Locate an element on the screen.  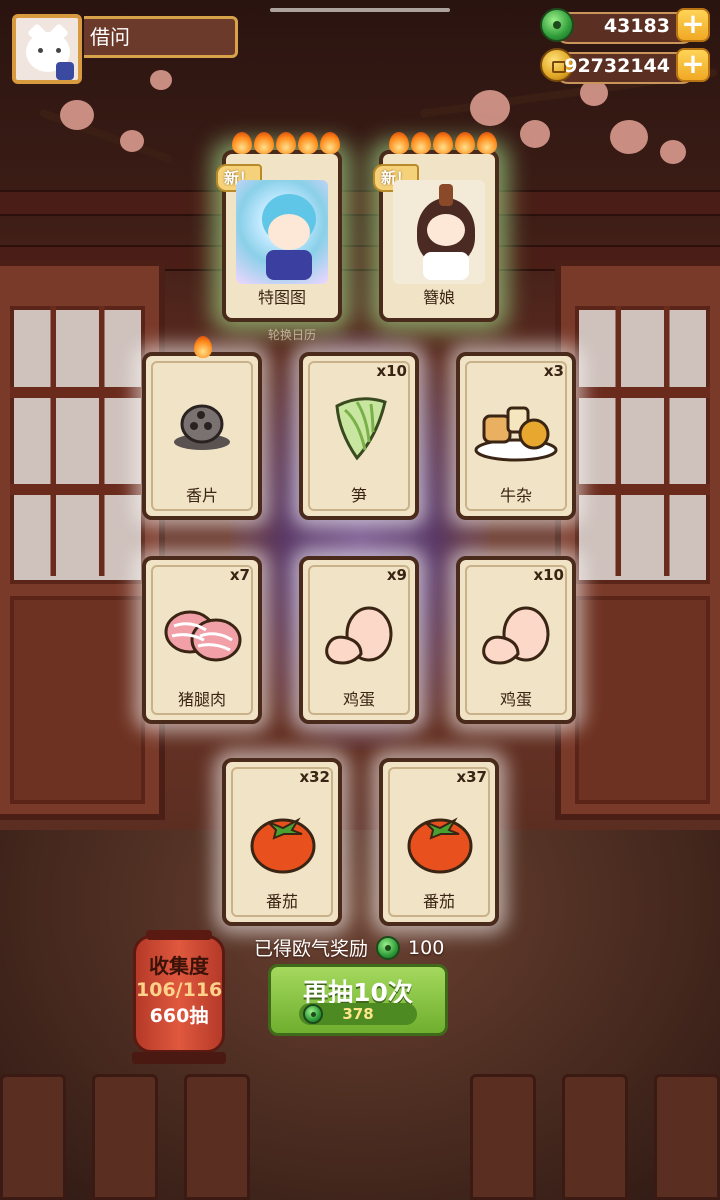
rotate-calendar-label: 轮换日历 is located at coordinates (292, 334).